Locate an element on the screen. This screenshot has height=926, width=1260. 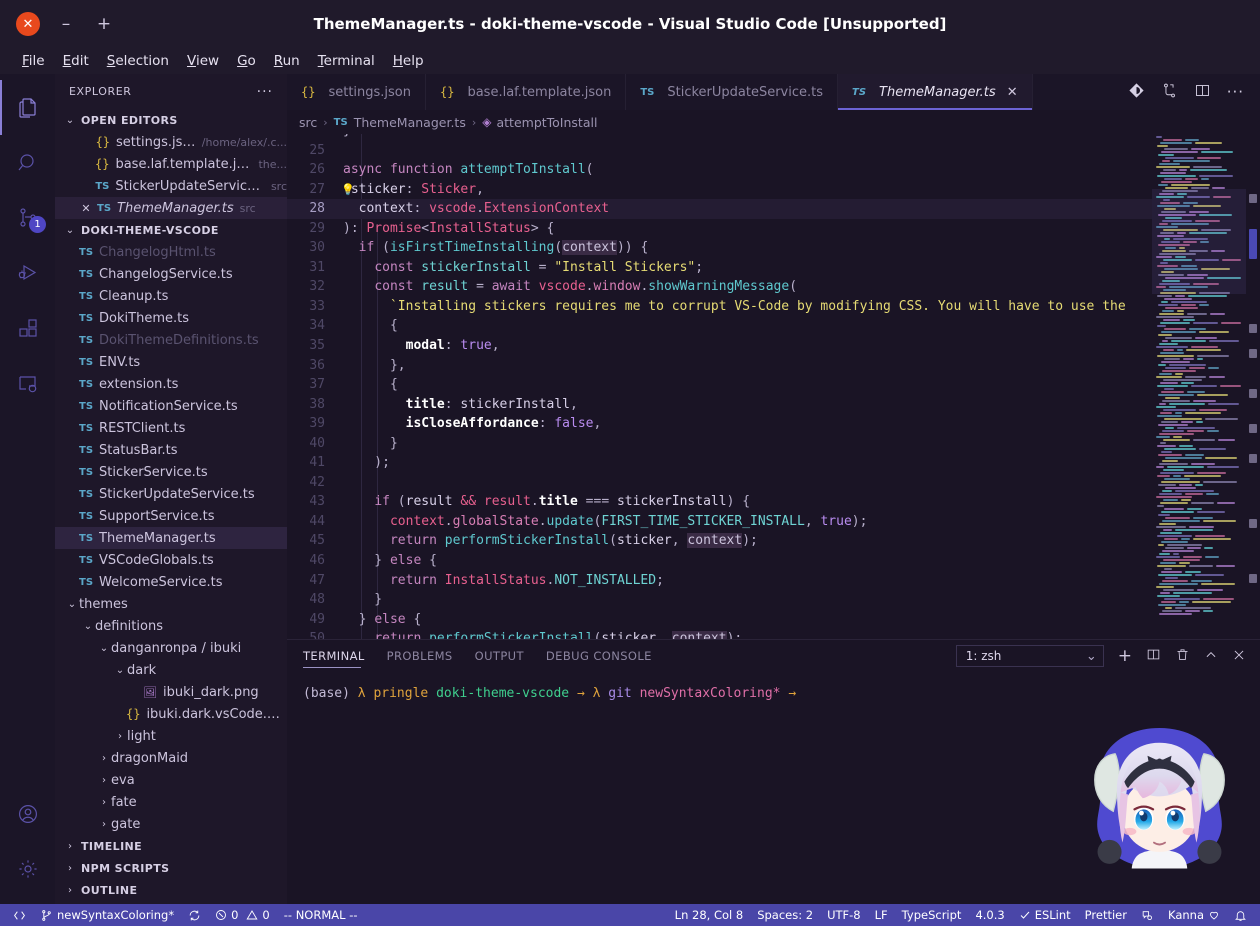
close-panel-icon is located at coordinates (1239, 656).